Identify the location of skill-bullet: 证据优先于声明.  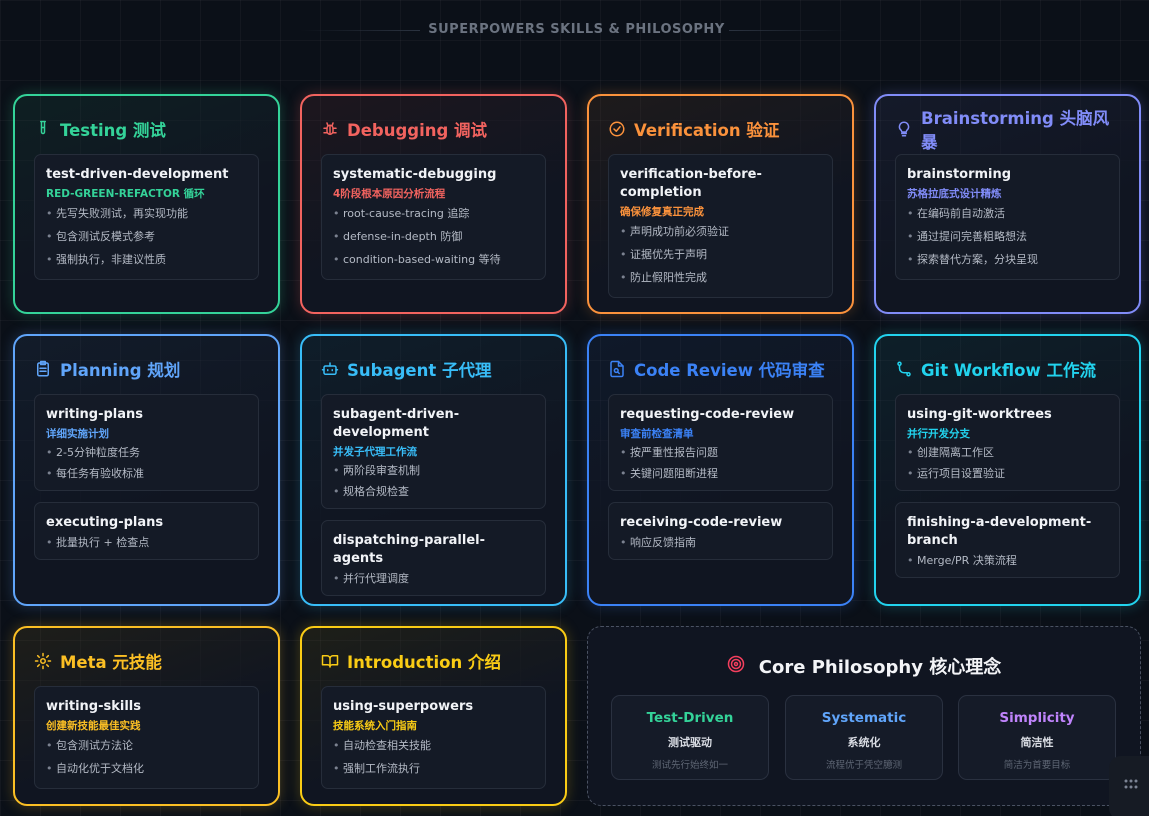
(720, 254).